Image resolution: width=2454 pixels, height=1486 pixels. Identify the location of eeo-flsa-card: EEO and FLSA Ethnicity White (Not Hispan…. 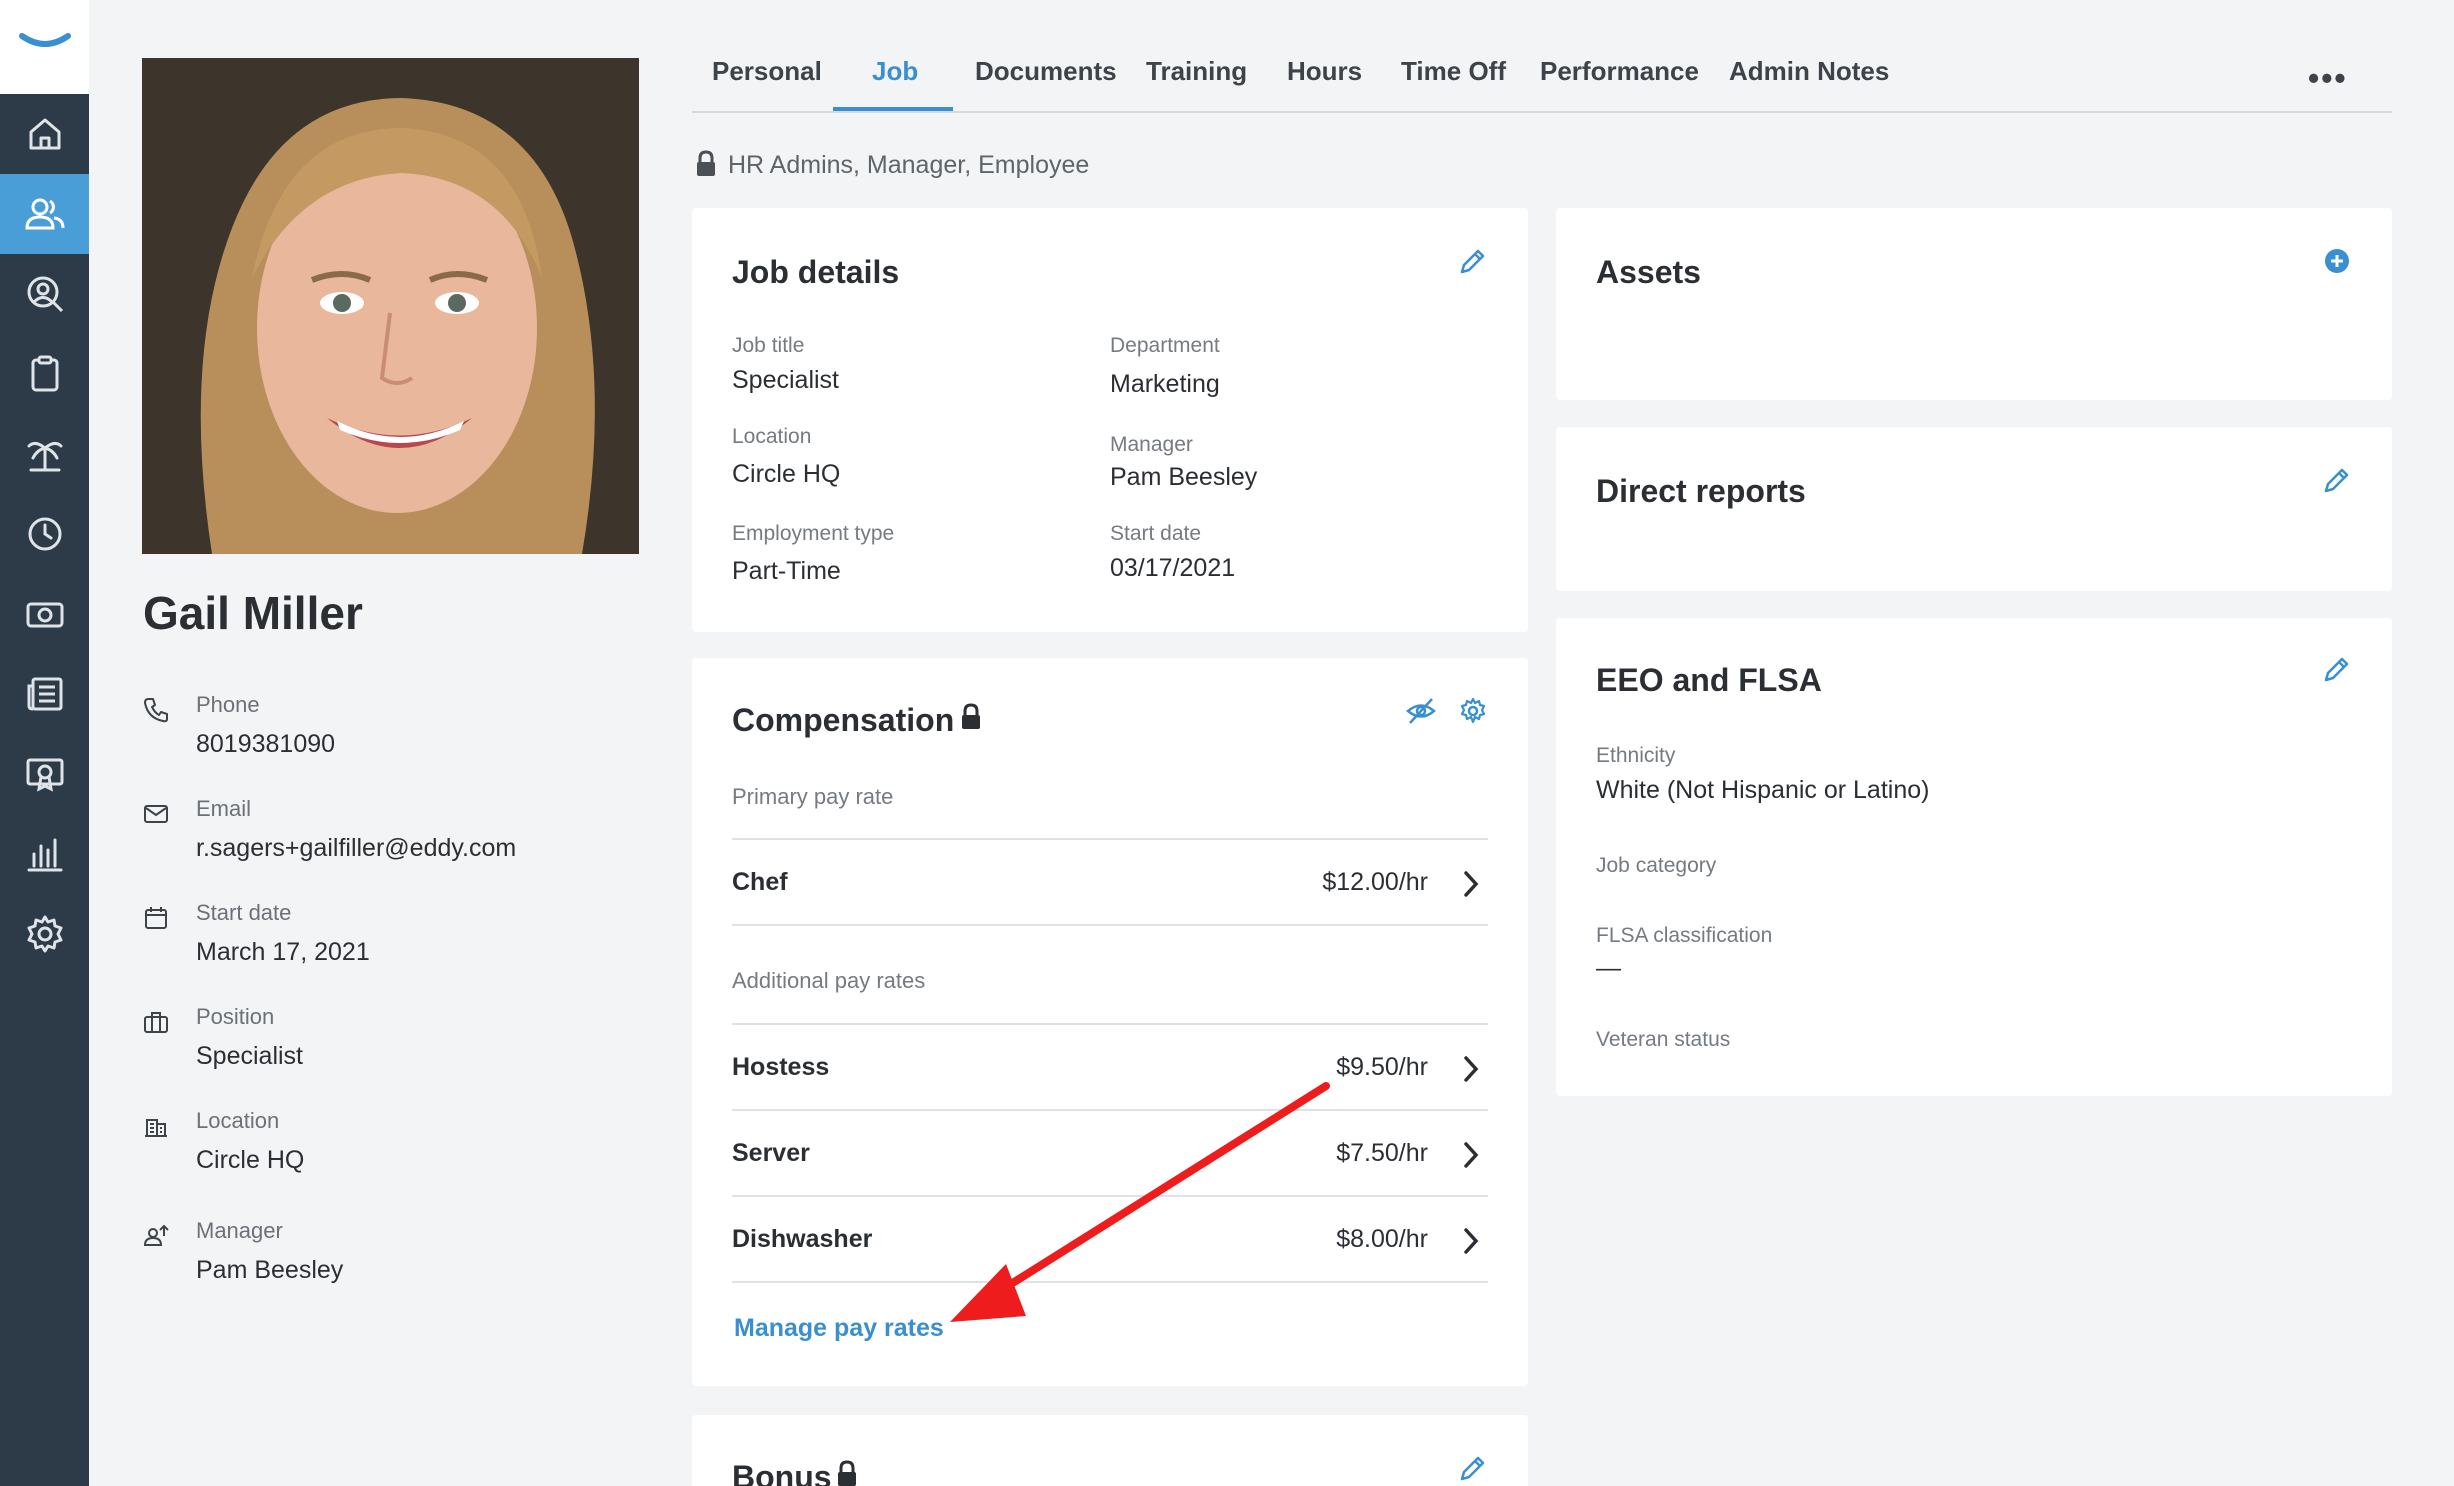
(1974, 857).